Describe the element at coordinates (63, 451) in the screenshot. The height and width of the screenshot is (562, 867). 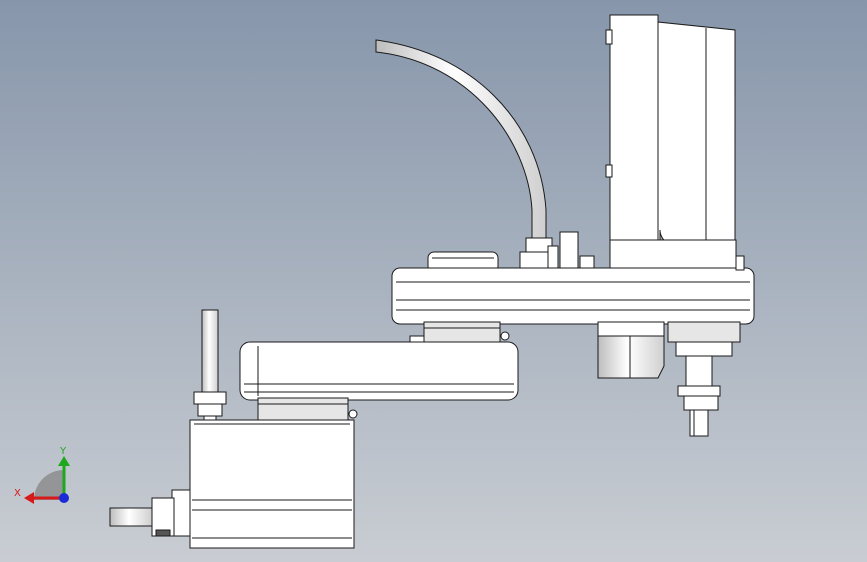
I see `y-axis-label: Y` at that location.